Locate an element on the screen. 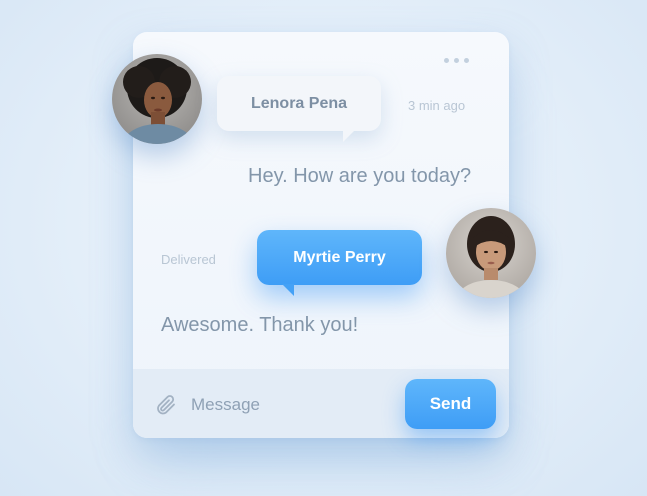  message-timestamp: 3 min ago is located at coordinates (437, 105).